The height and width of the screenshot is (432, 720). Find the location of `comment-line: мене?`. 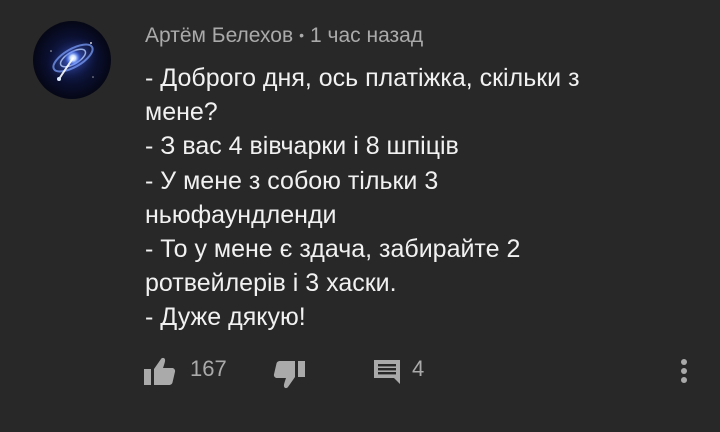

comment-line: мене? is located at coordinates (181, 112).